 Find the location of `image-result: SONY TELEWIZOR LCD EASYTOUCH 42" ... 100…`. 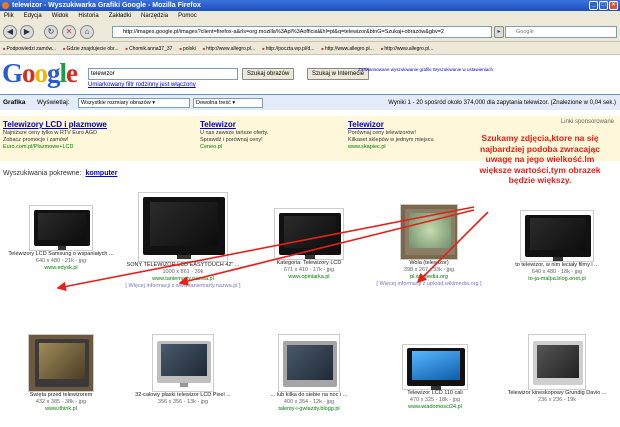

image-result: SONY TELEWIZOR LCD EASYTOUCH 42" ... 100… is located at coordinates (183, 241).